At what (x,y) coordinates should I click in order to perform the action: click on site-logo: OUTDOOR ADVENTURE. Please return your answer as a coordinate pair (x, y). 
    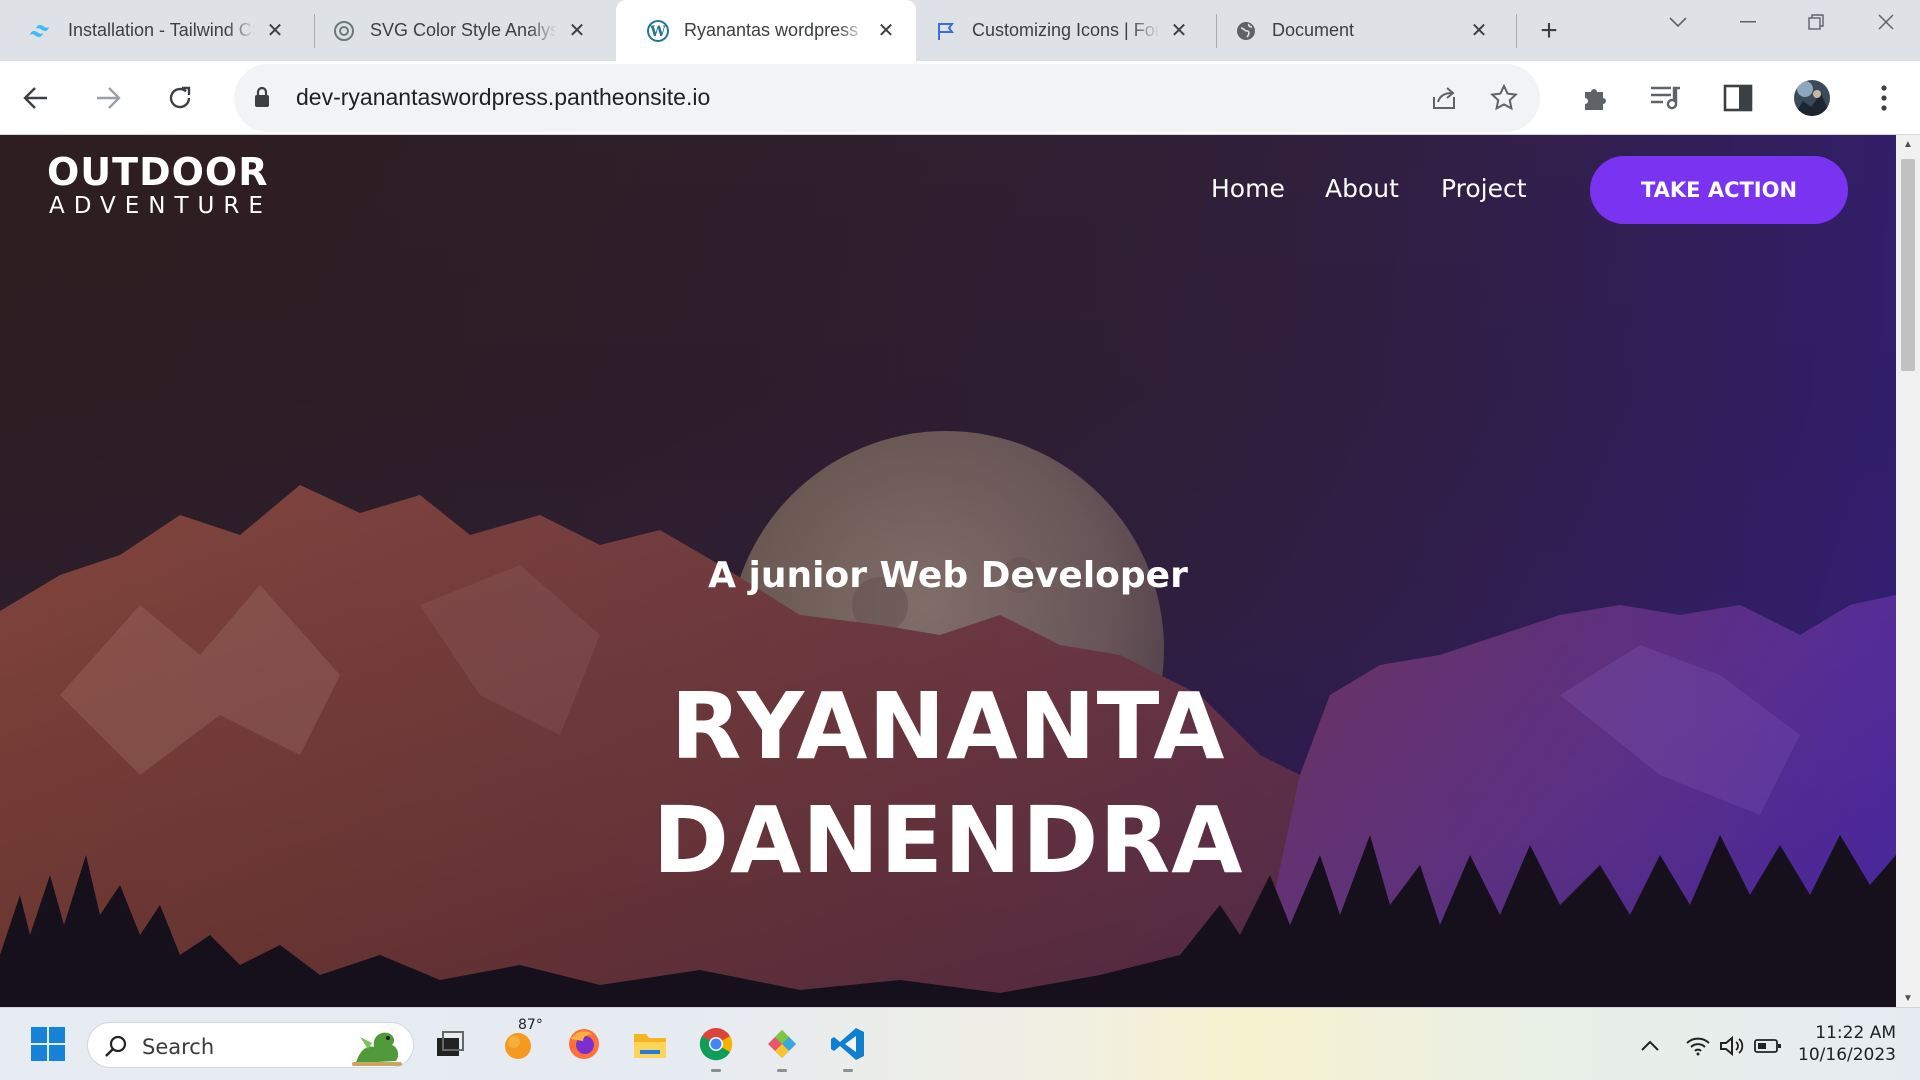
    Looking at the image, I should click on (159, 185).